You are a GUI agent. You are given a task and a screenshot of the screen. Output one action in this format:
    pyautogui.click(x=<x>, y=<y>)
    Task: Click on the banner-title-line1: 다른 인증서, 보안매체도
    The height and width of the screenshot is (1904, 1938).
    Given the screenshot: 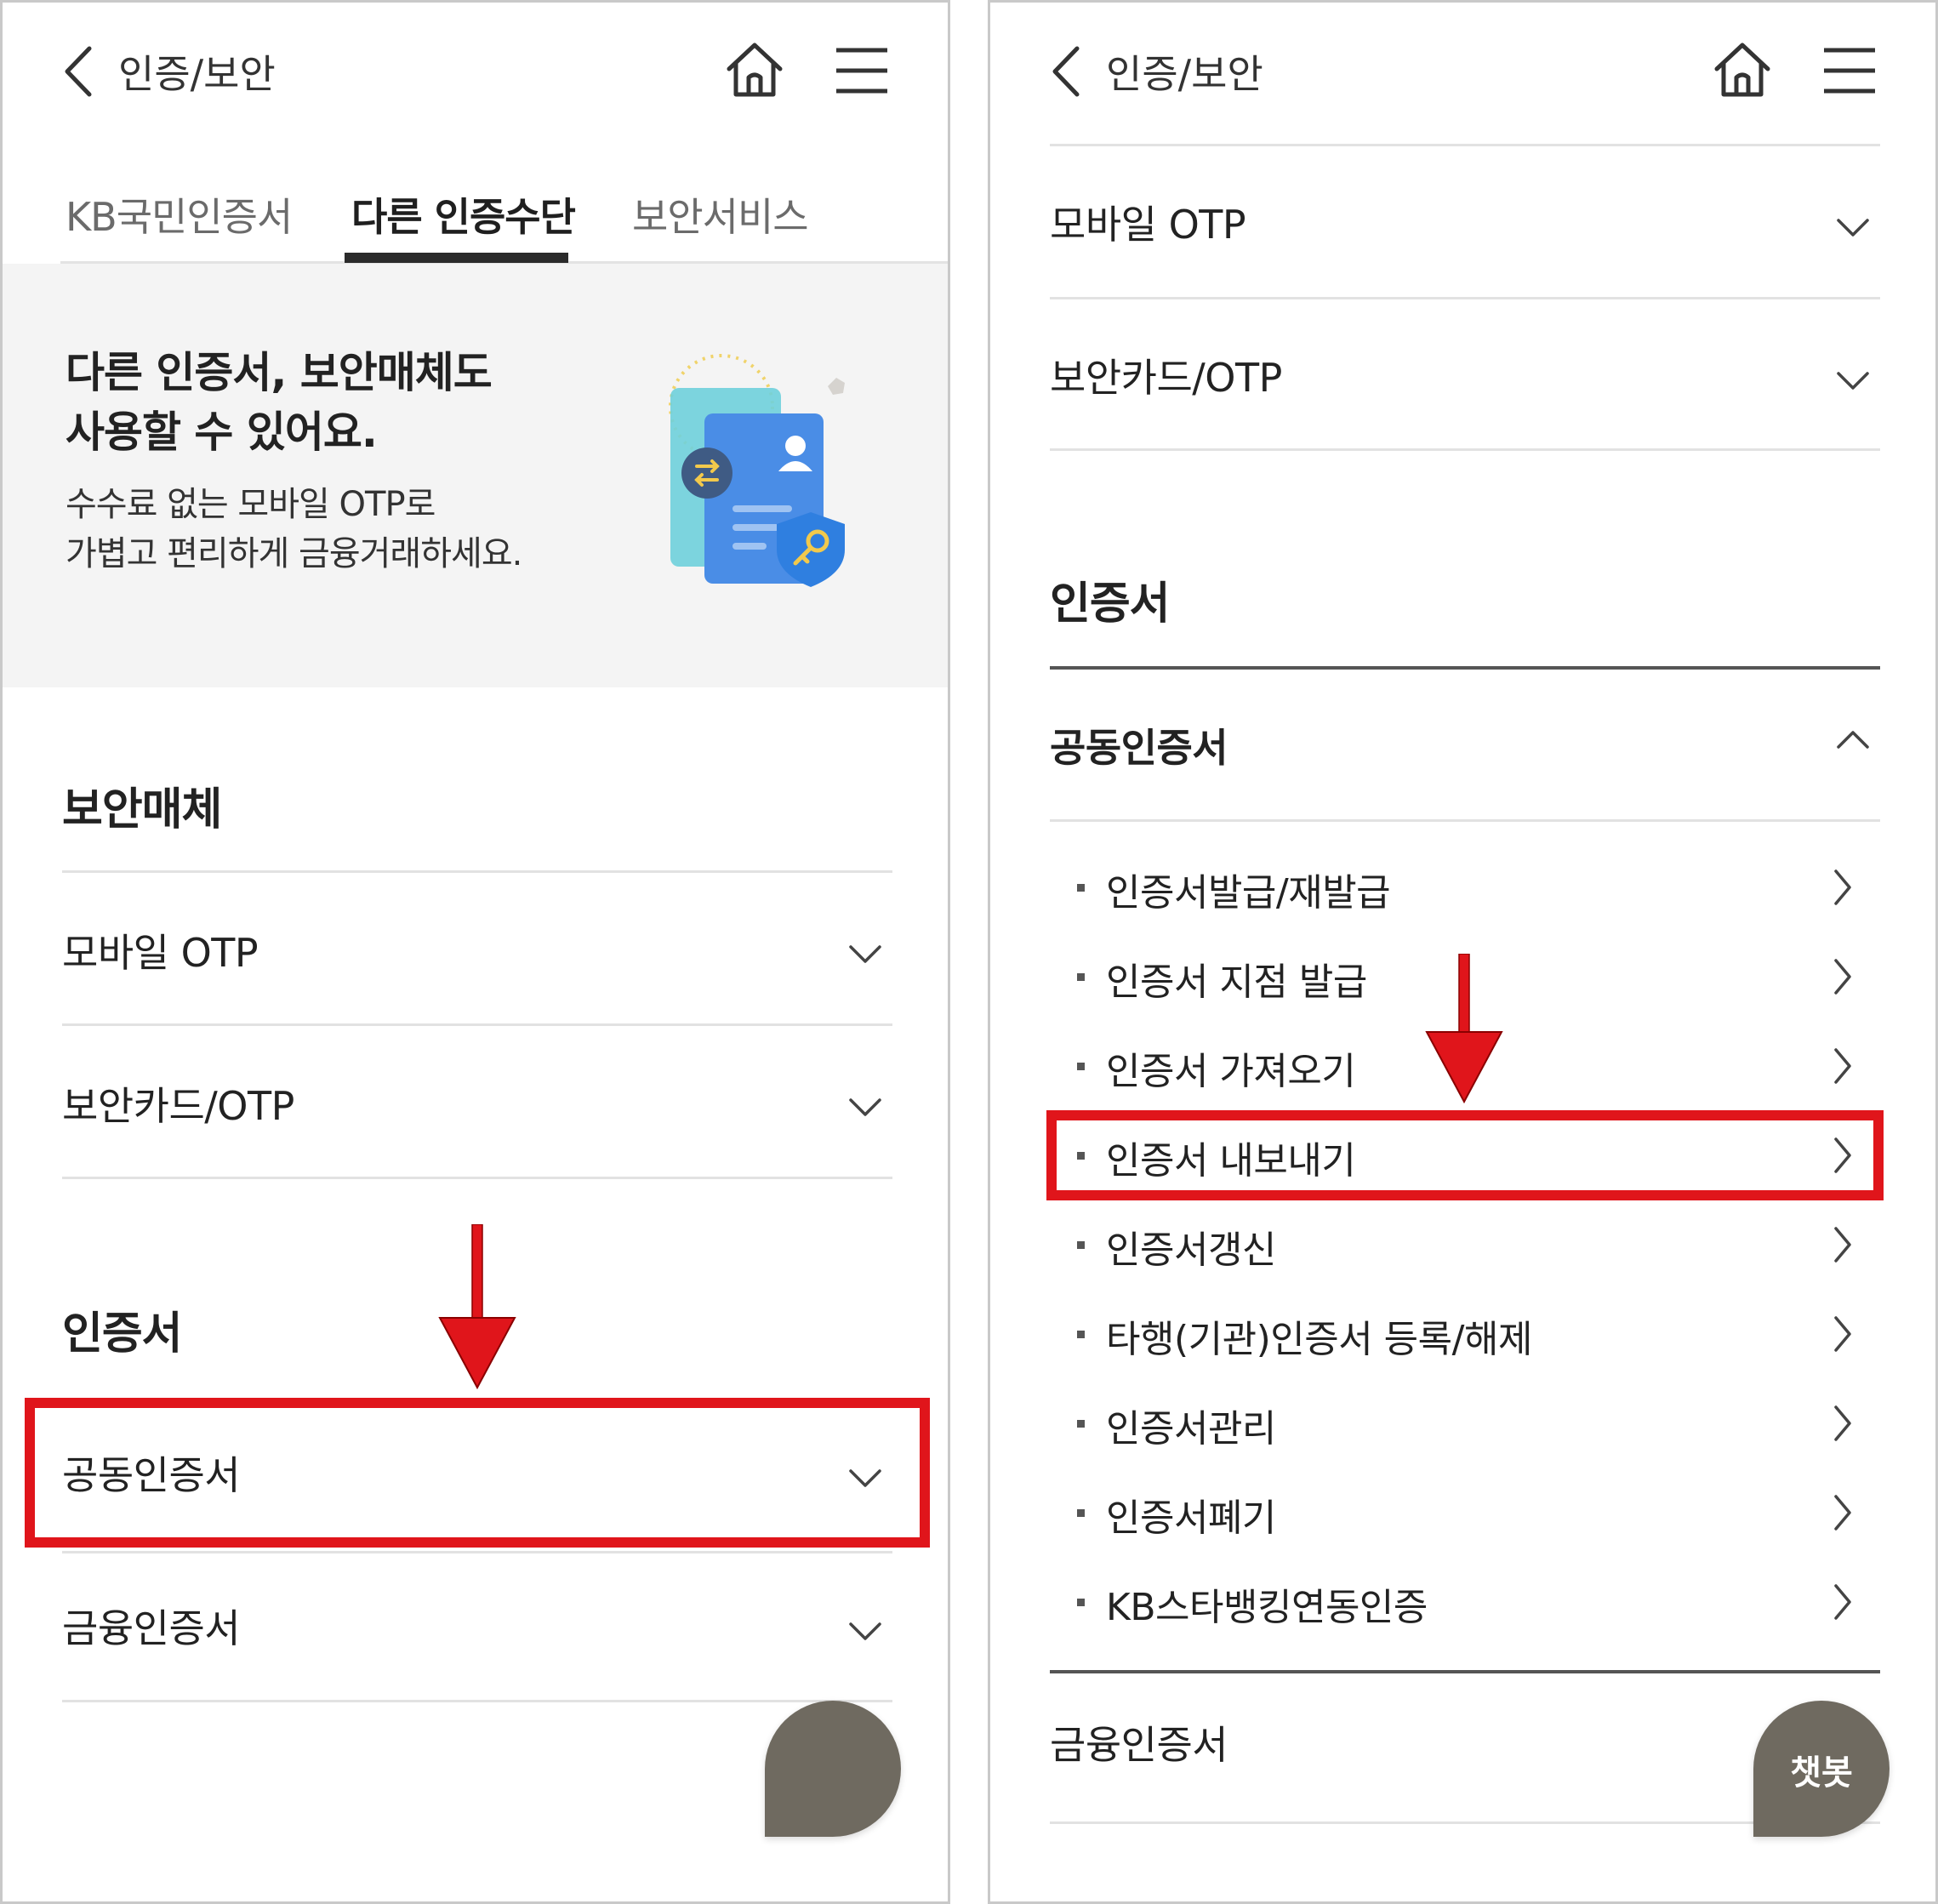 What is the action you would take?
    pyautogui.click(x=279, y=373)
    